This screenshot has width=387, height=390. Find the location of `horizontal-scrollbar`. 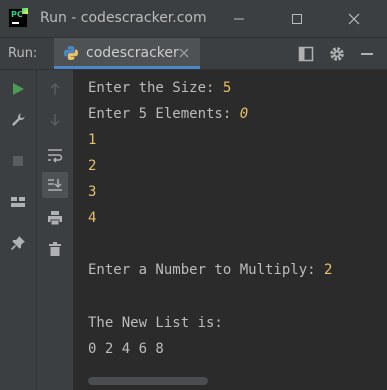

horizontal-scrollbar is located at coordinates (148, 381).